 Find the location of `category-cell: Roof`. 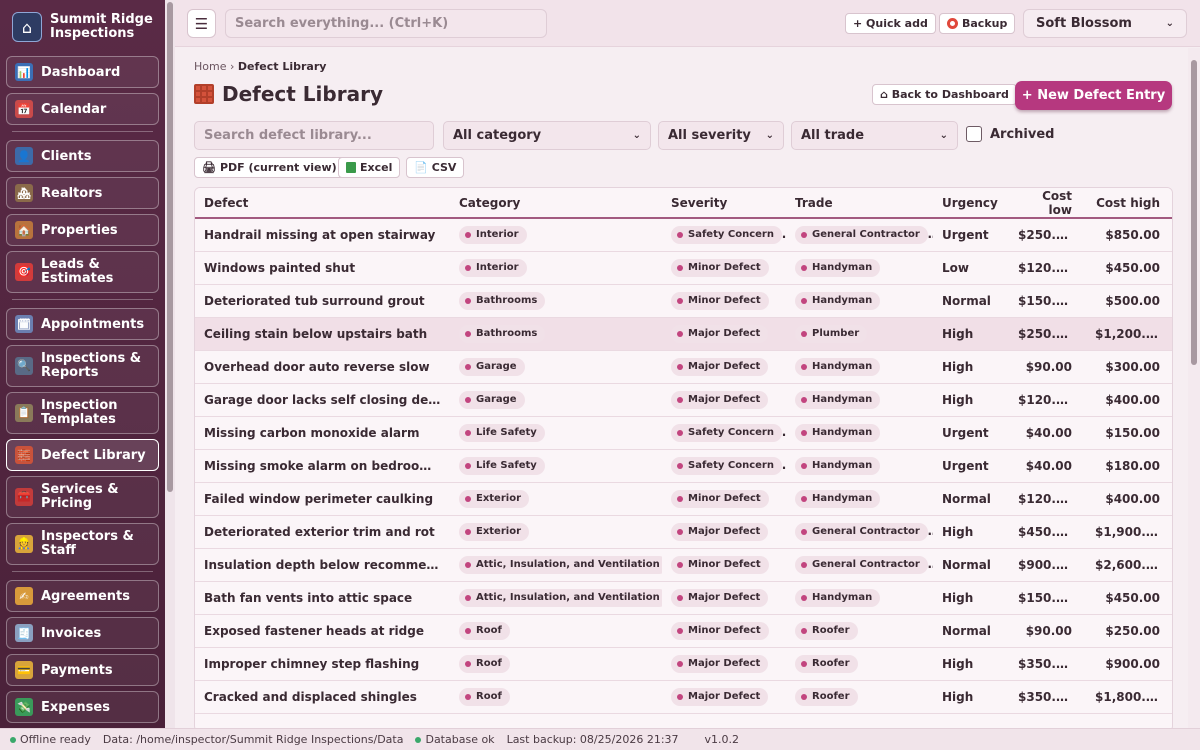

category-cell: Roof is located at coordinates (556, 631).